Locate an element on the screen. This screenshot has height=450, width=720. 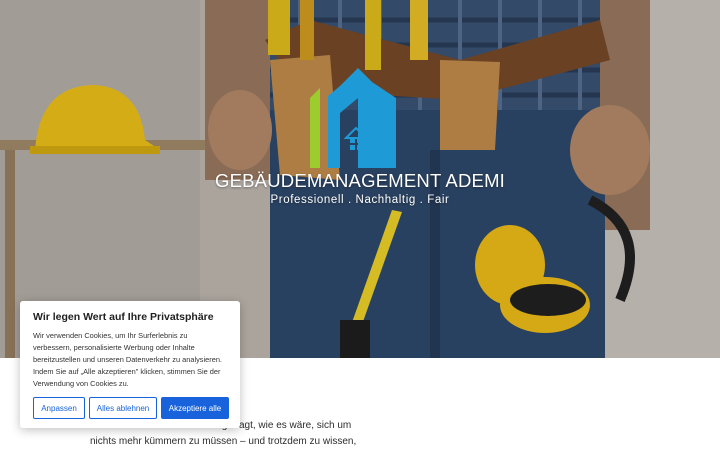
brand-tagline: Professionell . Nachhaltig . Fair is located at coordinates (360, 200).